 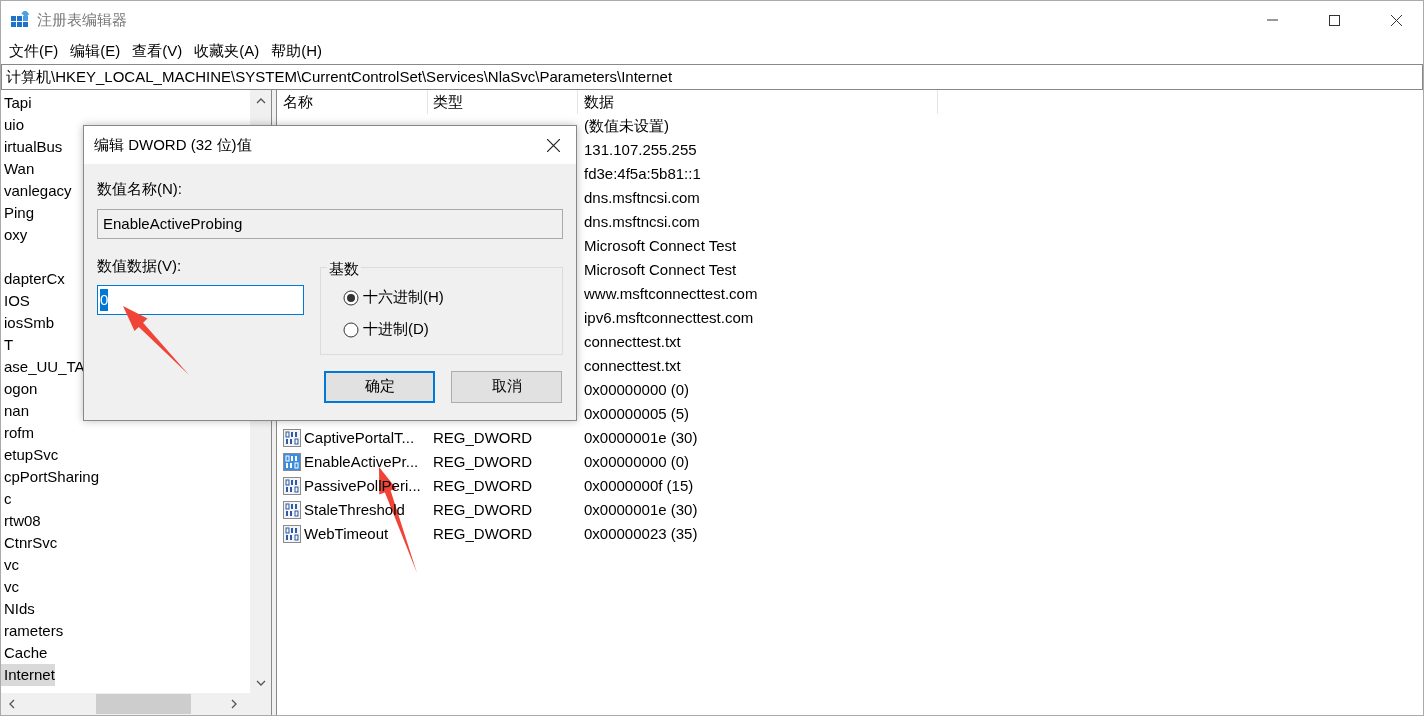 What do you see at coordinates (200, 300) in the screenshot?
I see `value-data-field: 0` at bounding box center [200, 300].